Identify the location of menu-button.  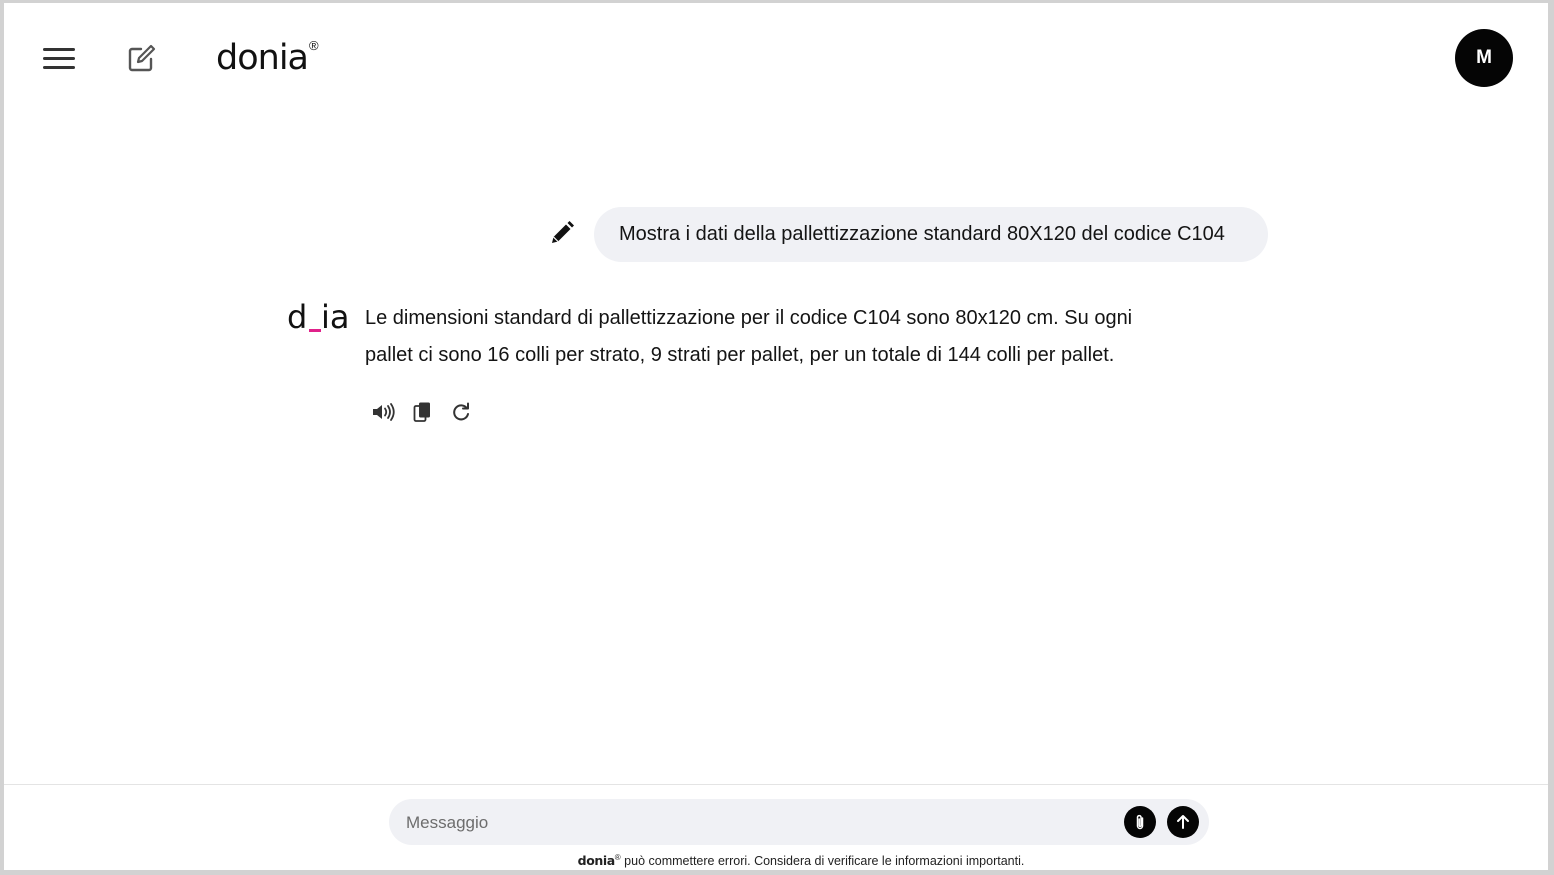
(59, 59).